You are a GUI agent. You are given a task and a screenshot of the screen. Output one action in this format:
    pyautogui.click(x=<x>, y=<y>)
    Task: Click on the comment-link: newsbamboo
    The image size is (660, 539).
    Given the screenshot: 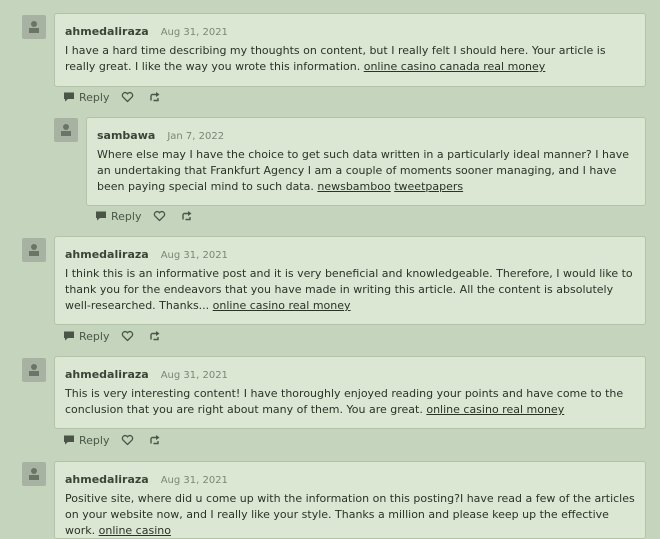 What is the action you would take?
    pyautogui.click(x=353, y=186)
    